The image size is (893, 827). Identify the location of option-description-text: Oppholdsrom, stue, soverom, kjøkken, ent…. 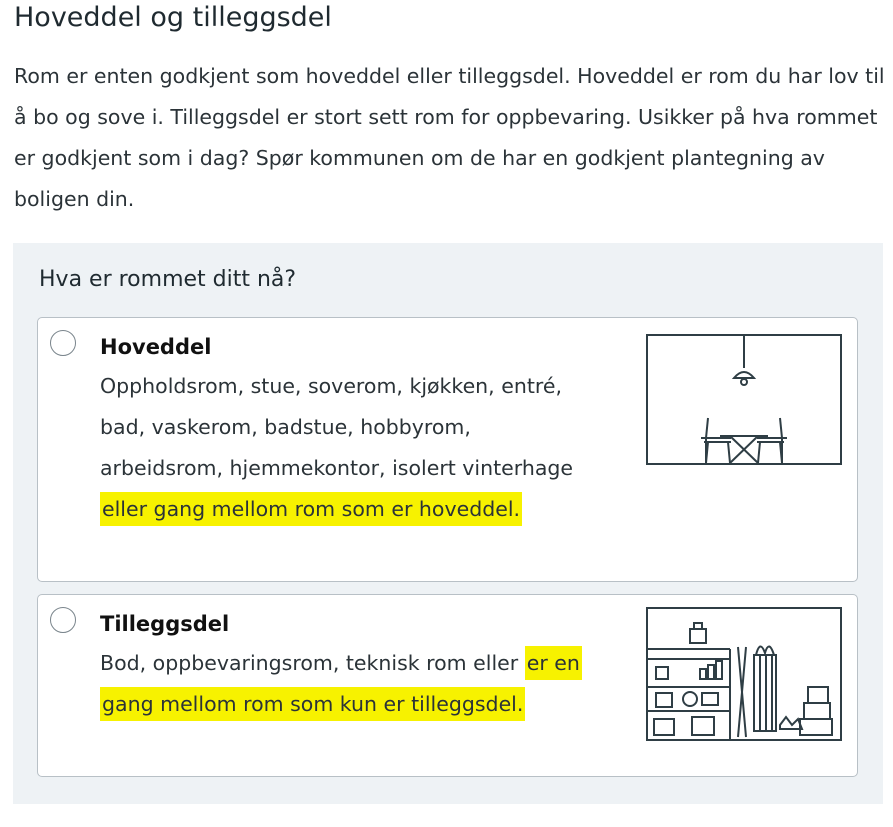
(337, 427).